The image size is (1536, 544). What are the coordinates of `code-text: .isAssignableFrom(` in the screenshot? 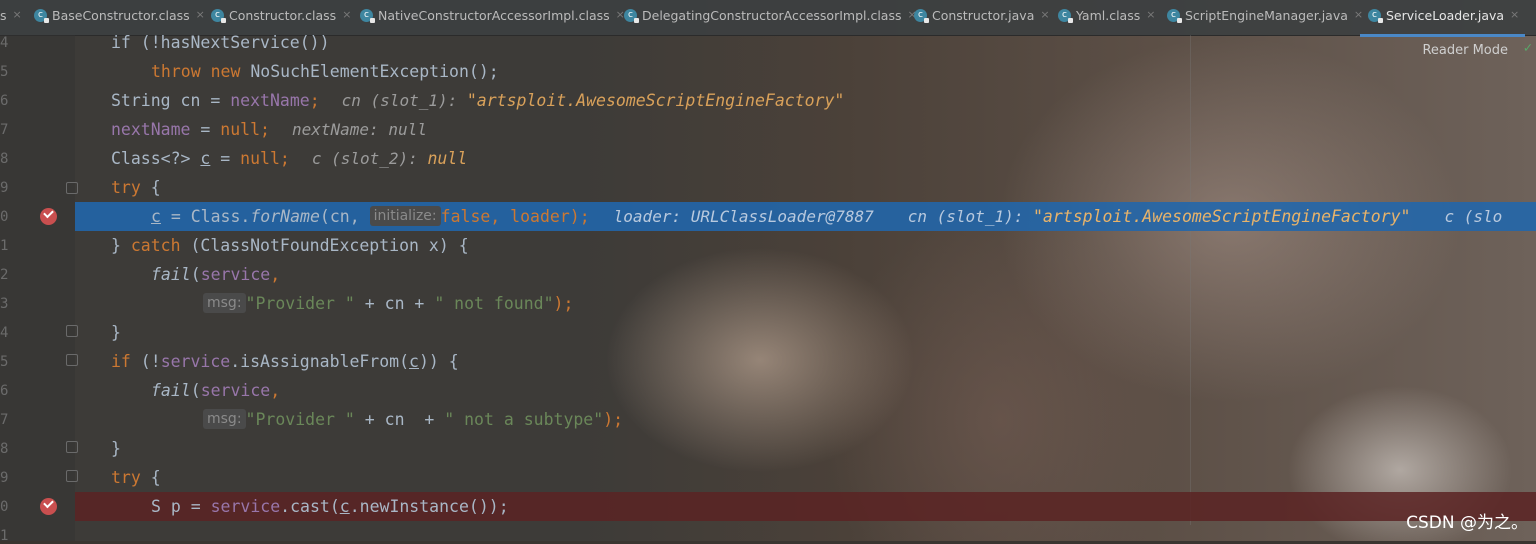 It's located at (320, 361).